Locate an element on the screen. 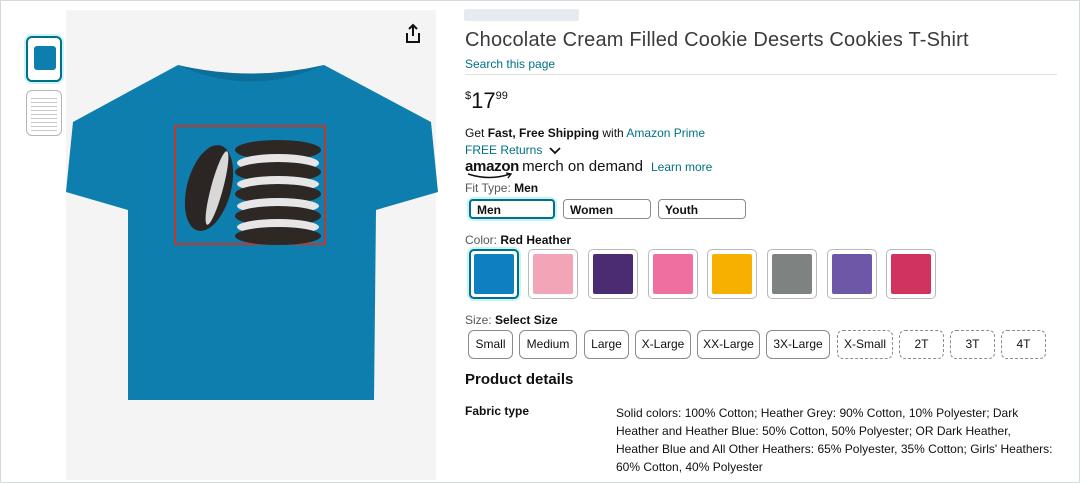 Image resolution: width=1080 pixels, height=483 pixels. thumbnail-shirt is located at coordinates (44, 59).